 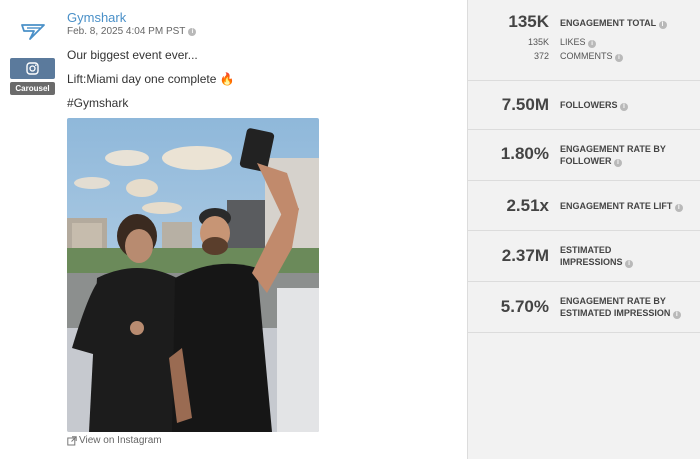 What do you see at coordinates (613, 155) in the screenshot?
I see `engagement-rate-follower-label: ENGAGEMENT RATE BY FOLLOWER i` at bounding box center [613, 155].